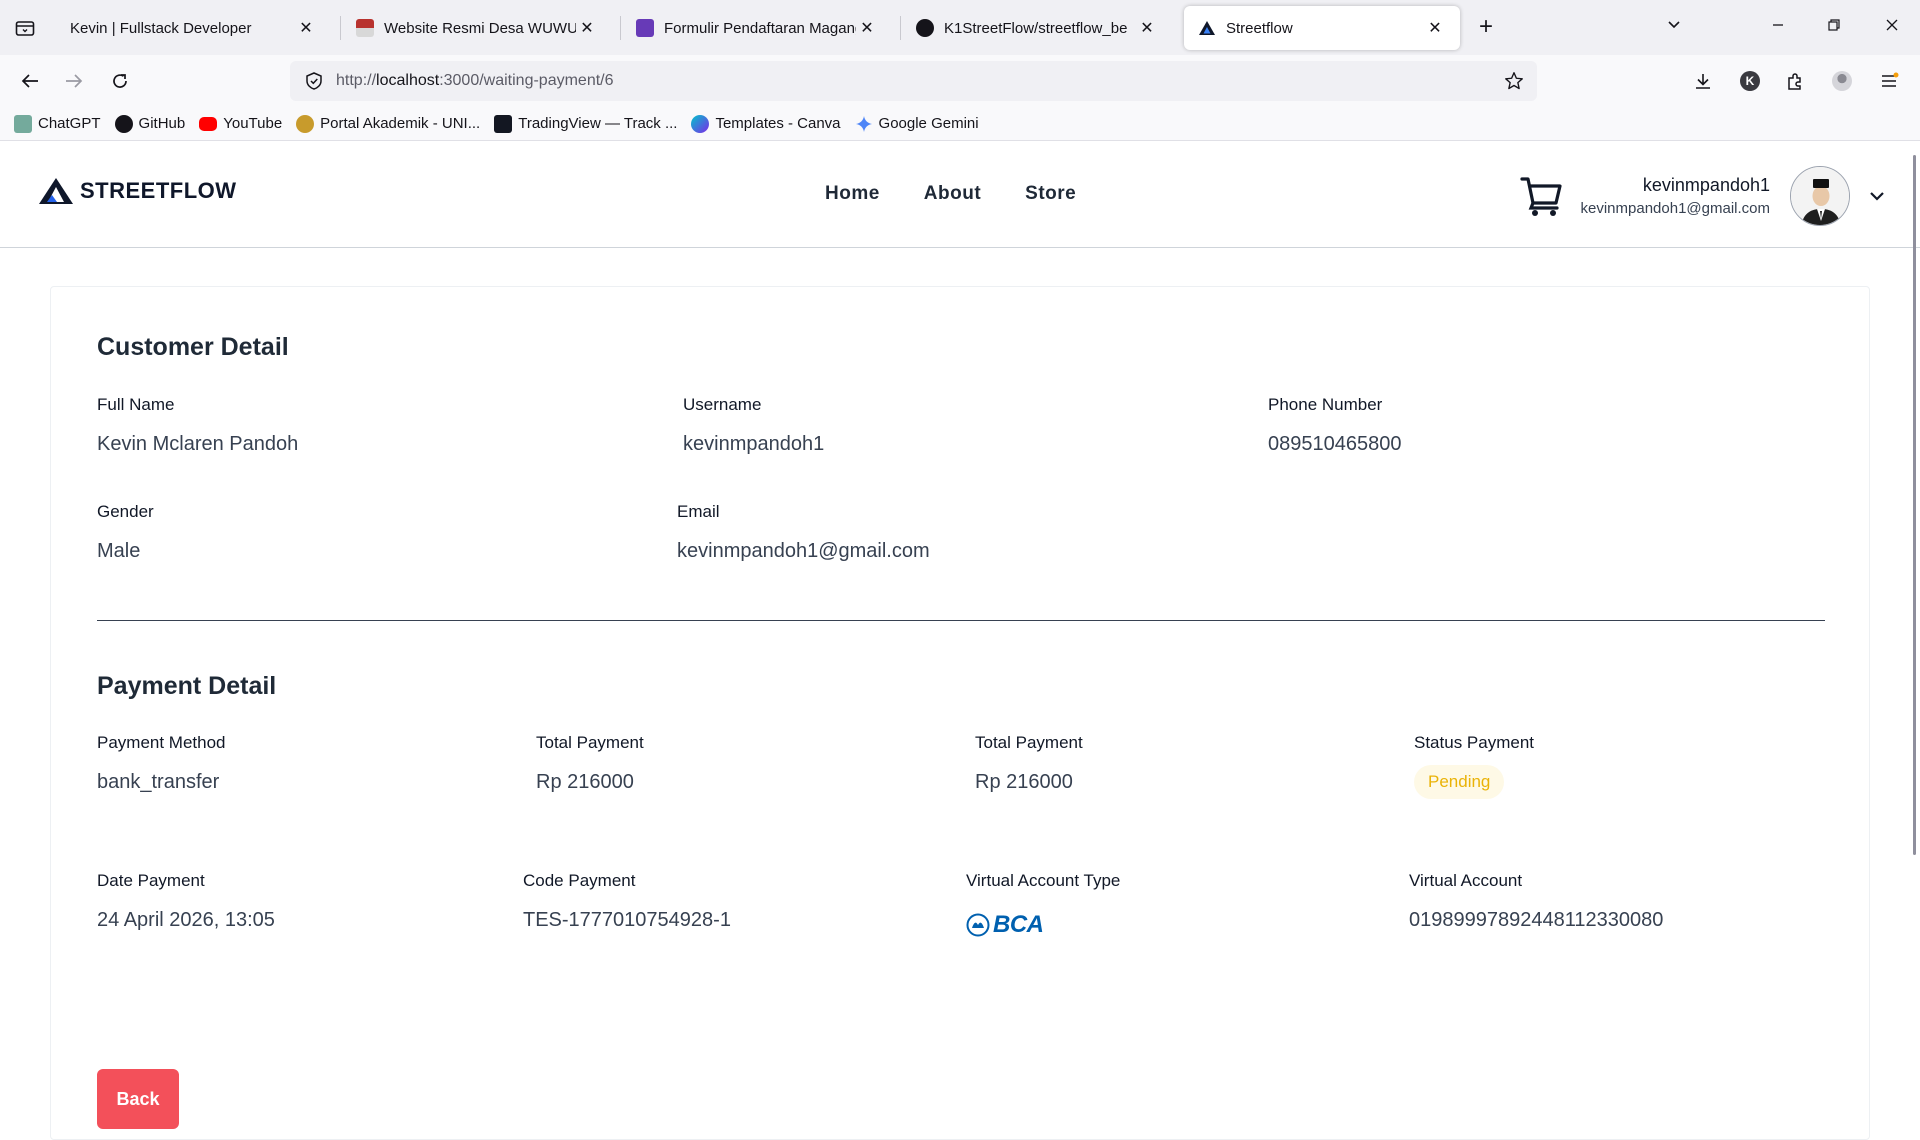 This screenshot has height=1140, width=1920. I want to click on tab-overflow-chevron-icon, so click(1674, 28).